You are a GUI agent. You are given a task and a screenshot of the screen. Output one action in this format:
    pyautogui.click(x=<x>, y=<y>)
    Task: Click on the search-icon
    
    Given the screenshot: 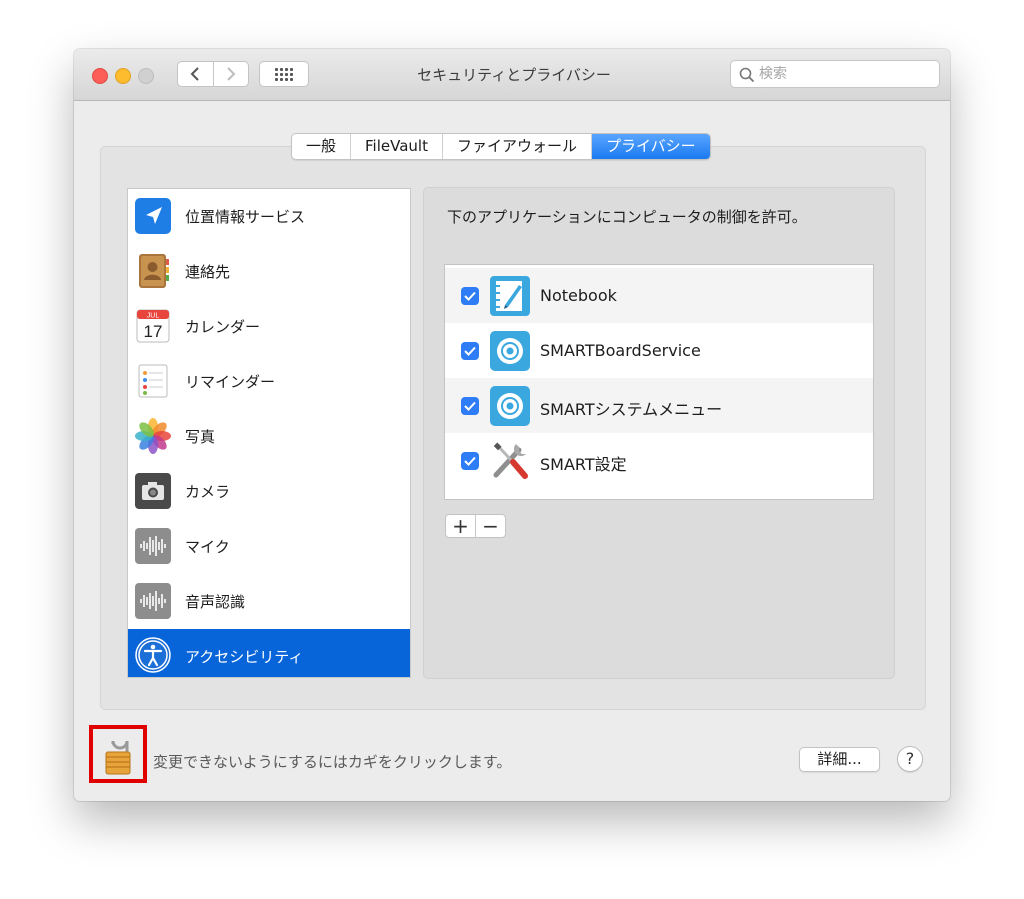 What is the action you would take?
    pyautogui.click(x=747, y=75)
    